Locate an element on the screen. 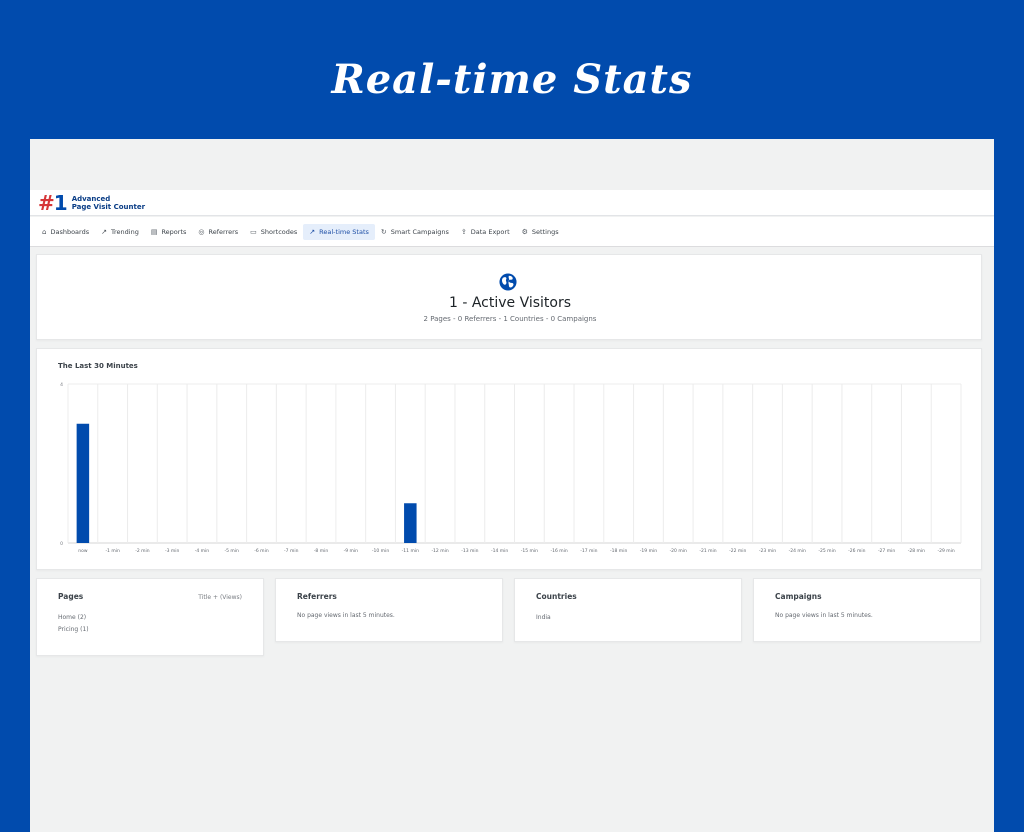  tab-label: Data Export is located at coordinates (490, 231).